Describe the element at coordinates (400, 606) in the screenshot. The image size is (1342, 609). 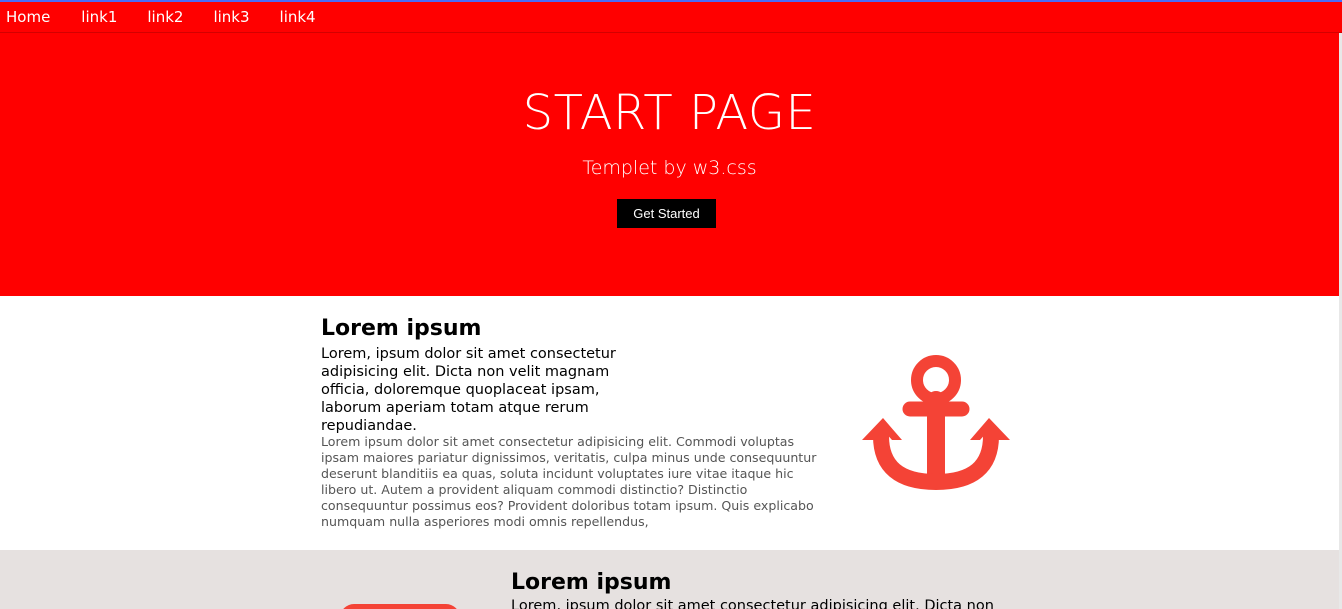
I see `section-2-icon` at that location.